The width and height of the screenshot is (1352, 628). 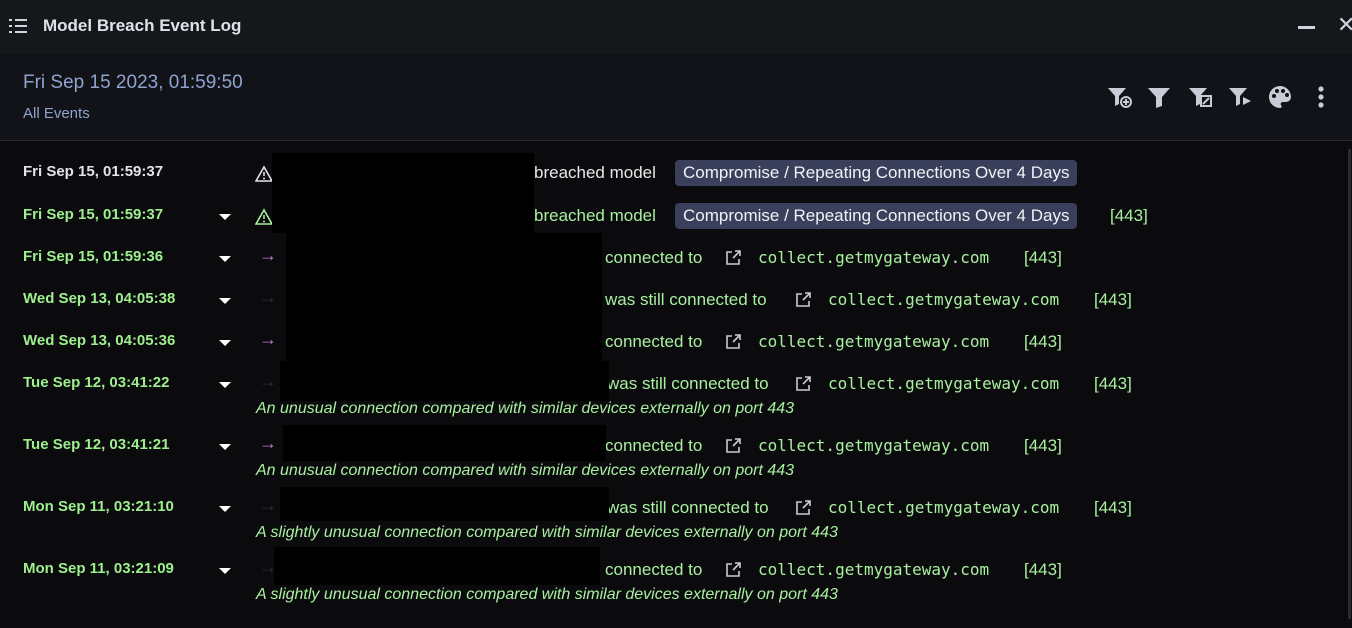 What do you see at coordinates (142, 25) in the screenshot?
I see `window-title: Model Breach Event Log` at bounding box center [142, 25].